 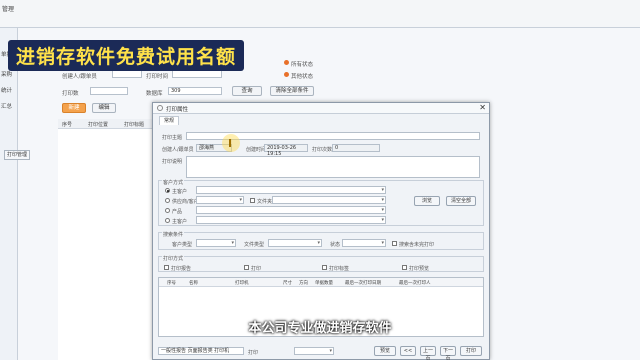 What do you see at coordinates (74, 108) in the screenshot?
I see `new-button: 新建` at bounding box center [74, 108].